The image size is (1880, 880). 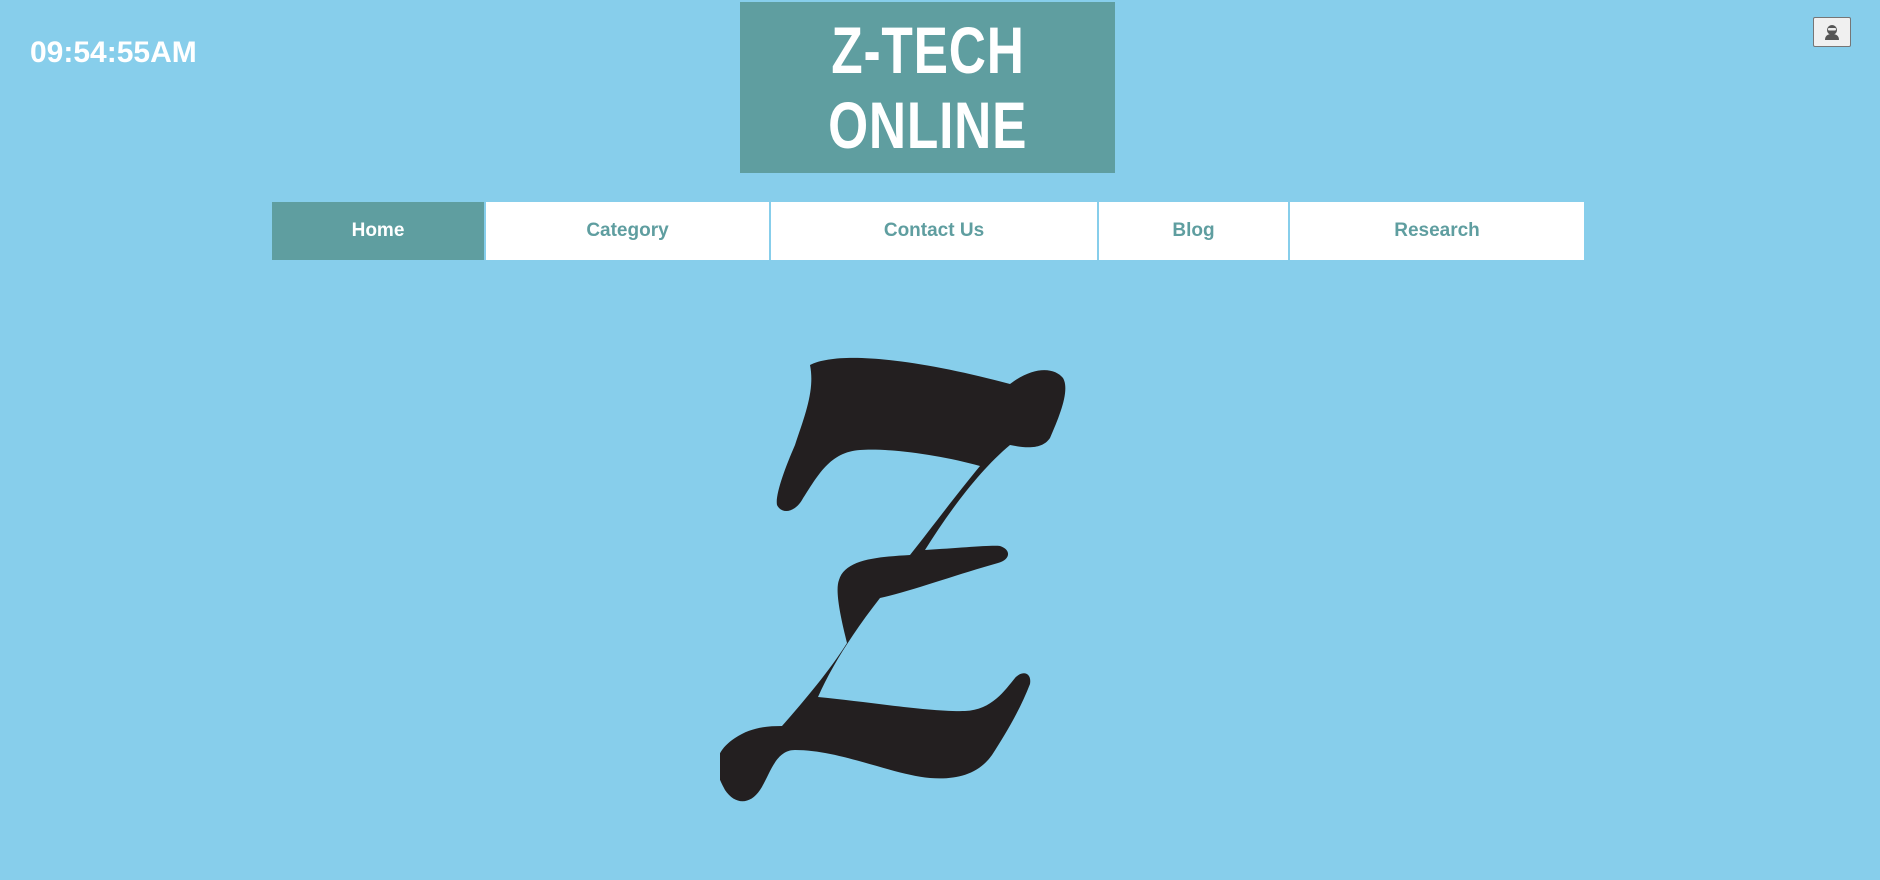 What do you see at coordinates (379, 231) in the screenshot?
I see `nav-item-home: Home` at bounding box center [379, 231].